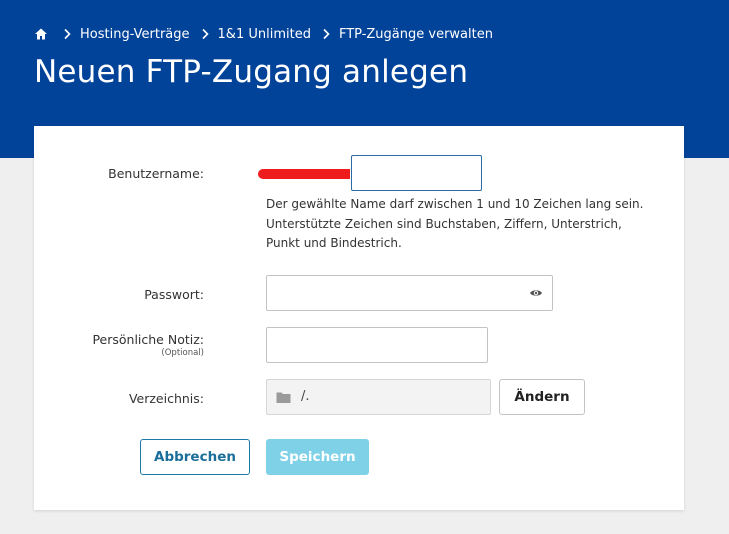 This screenshot has height=534, width=729. Describe the element at coordinates (182, 353) in the screenshot. I see `note-optional-text: (Optional)` at that location.